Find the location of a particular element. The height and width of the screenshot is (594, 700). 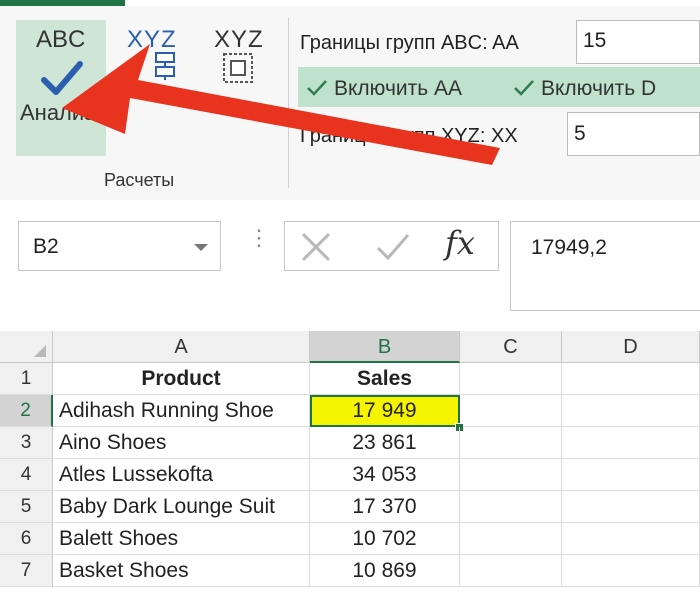

cell-b3: 23 861 is located at coordinates (385, 443).